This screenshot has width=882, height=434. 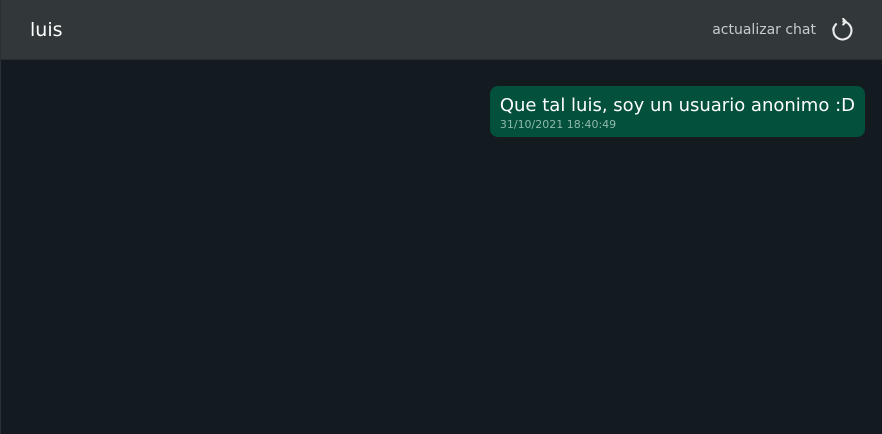 What do you see at coordinates (46, 30) in the screenshot?
I see `contact-name: luis` at bounding box center [46, 30].